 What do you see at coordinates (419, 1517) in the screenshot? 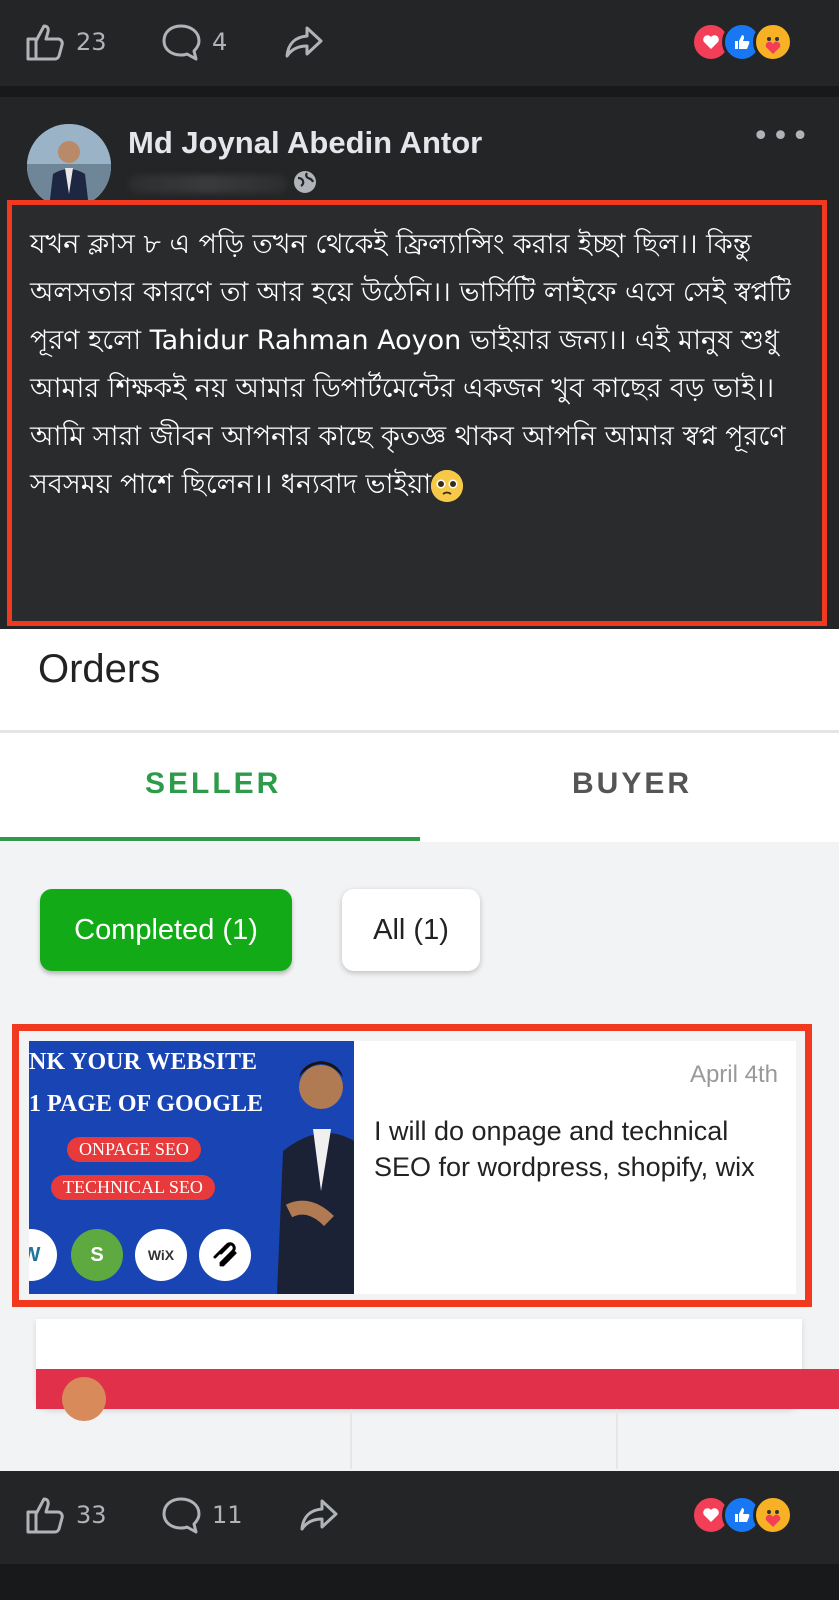
I see `post-action-bar: 33 11` at bounding box center [419, 1517].